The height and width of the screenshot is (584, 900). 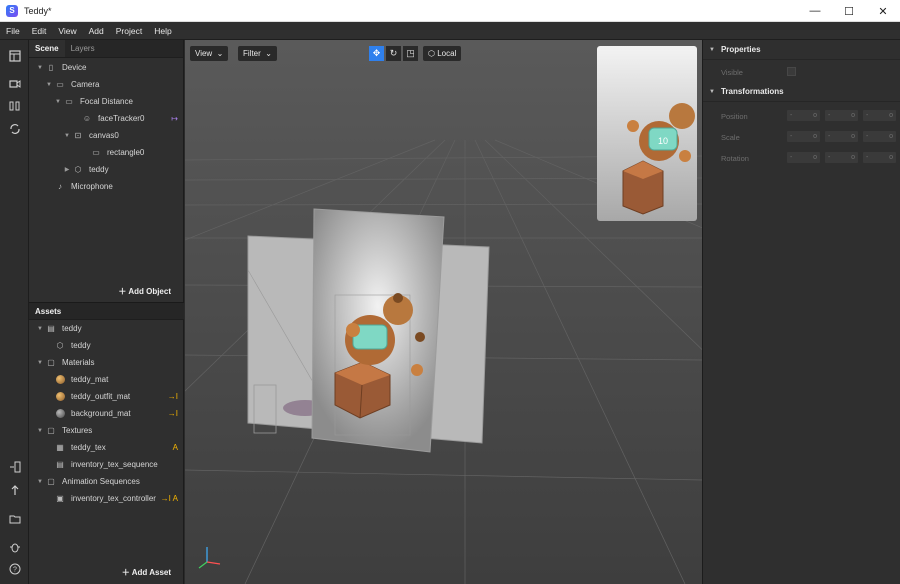 What do you see at coordinates (376, 53) in the screenshot?
I see `move-tool-icon: ✥` at bounding box center [376, 53].